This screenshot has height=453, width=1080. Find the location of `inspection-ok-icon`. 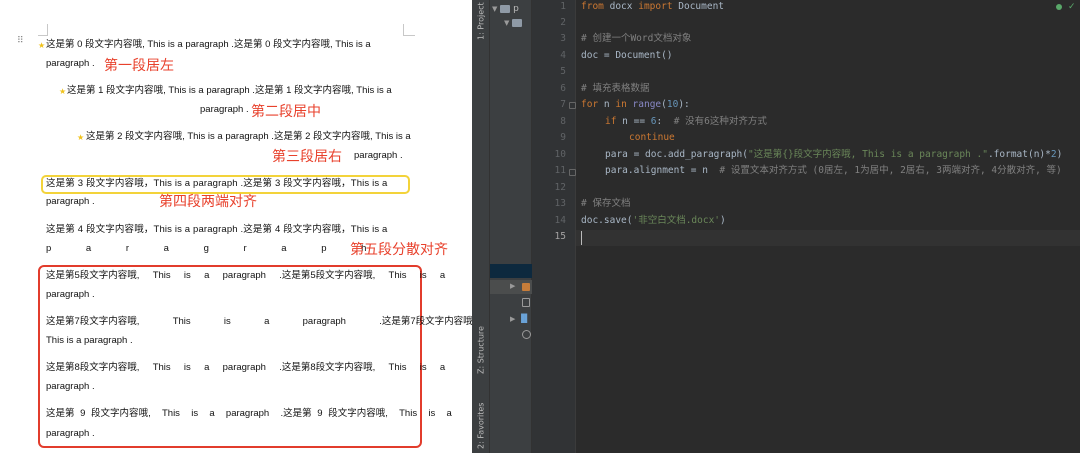

inspection-ok-icon is located at coordinates (1059, 7).